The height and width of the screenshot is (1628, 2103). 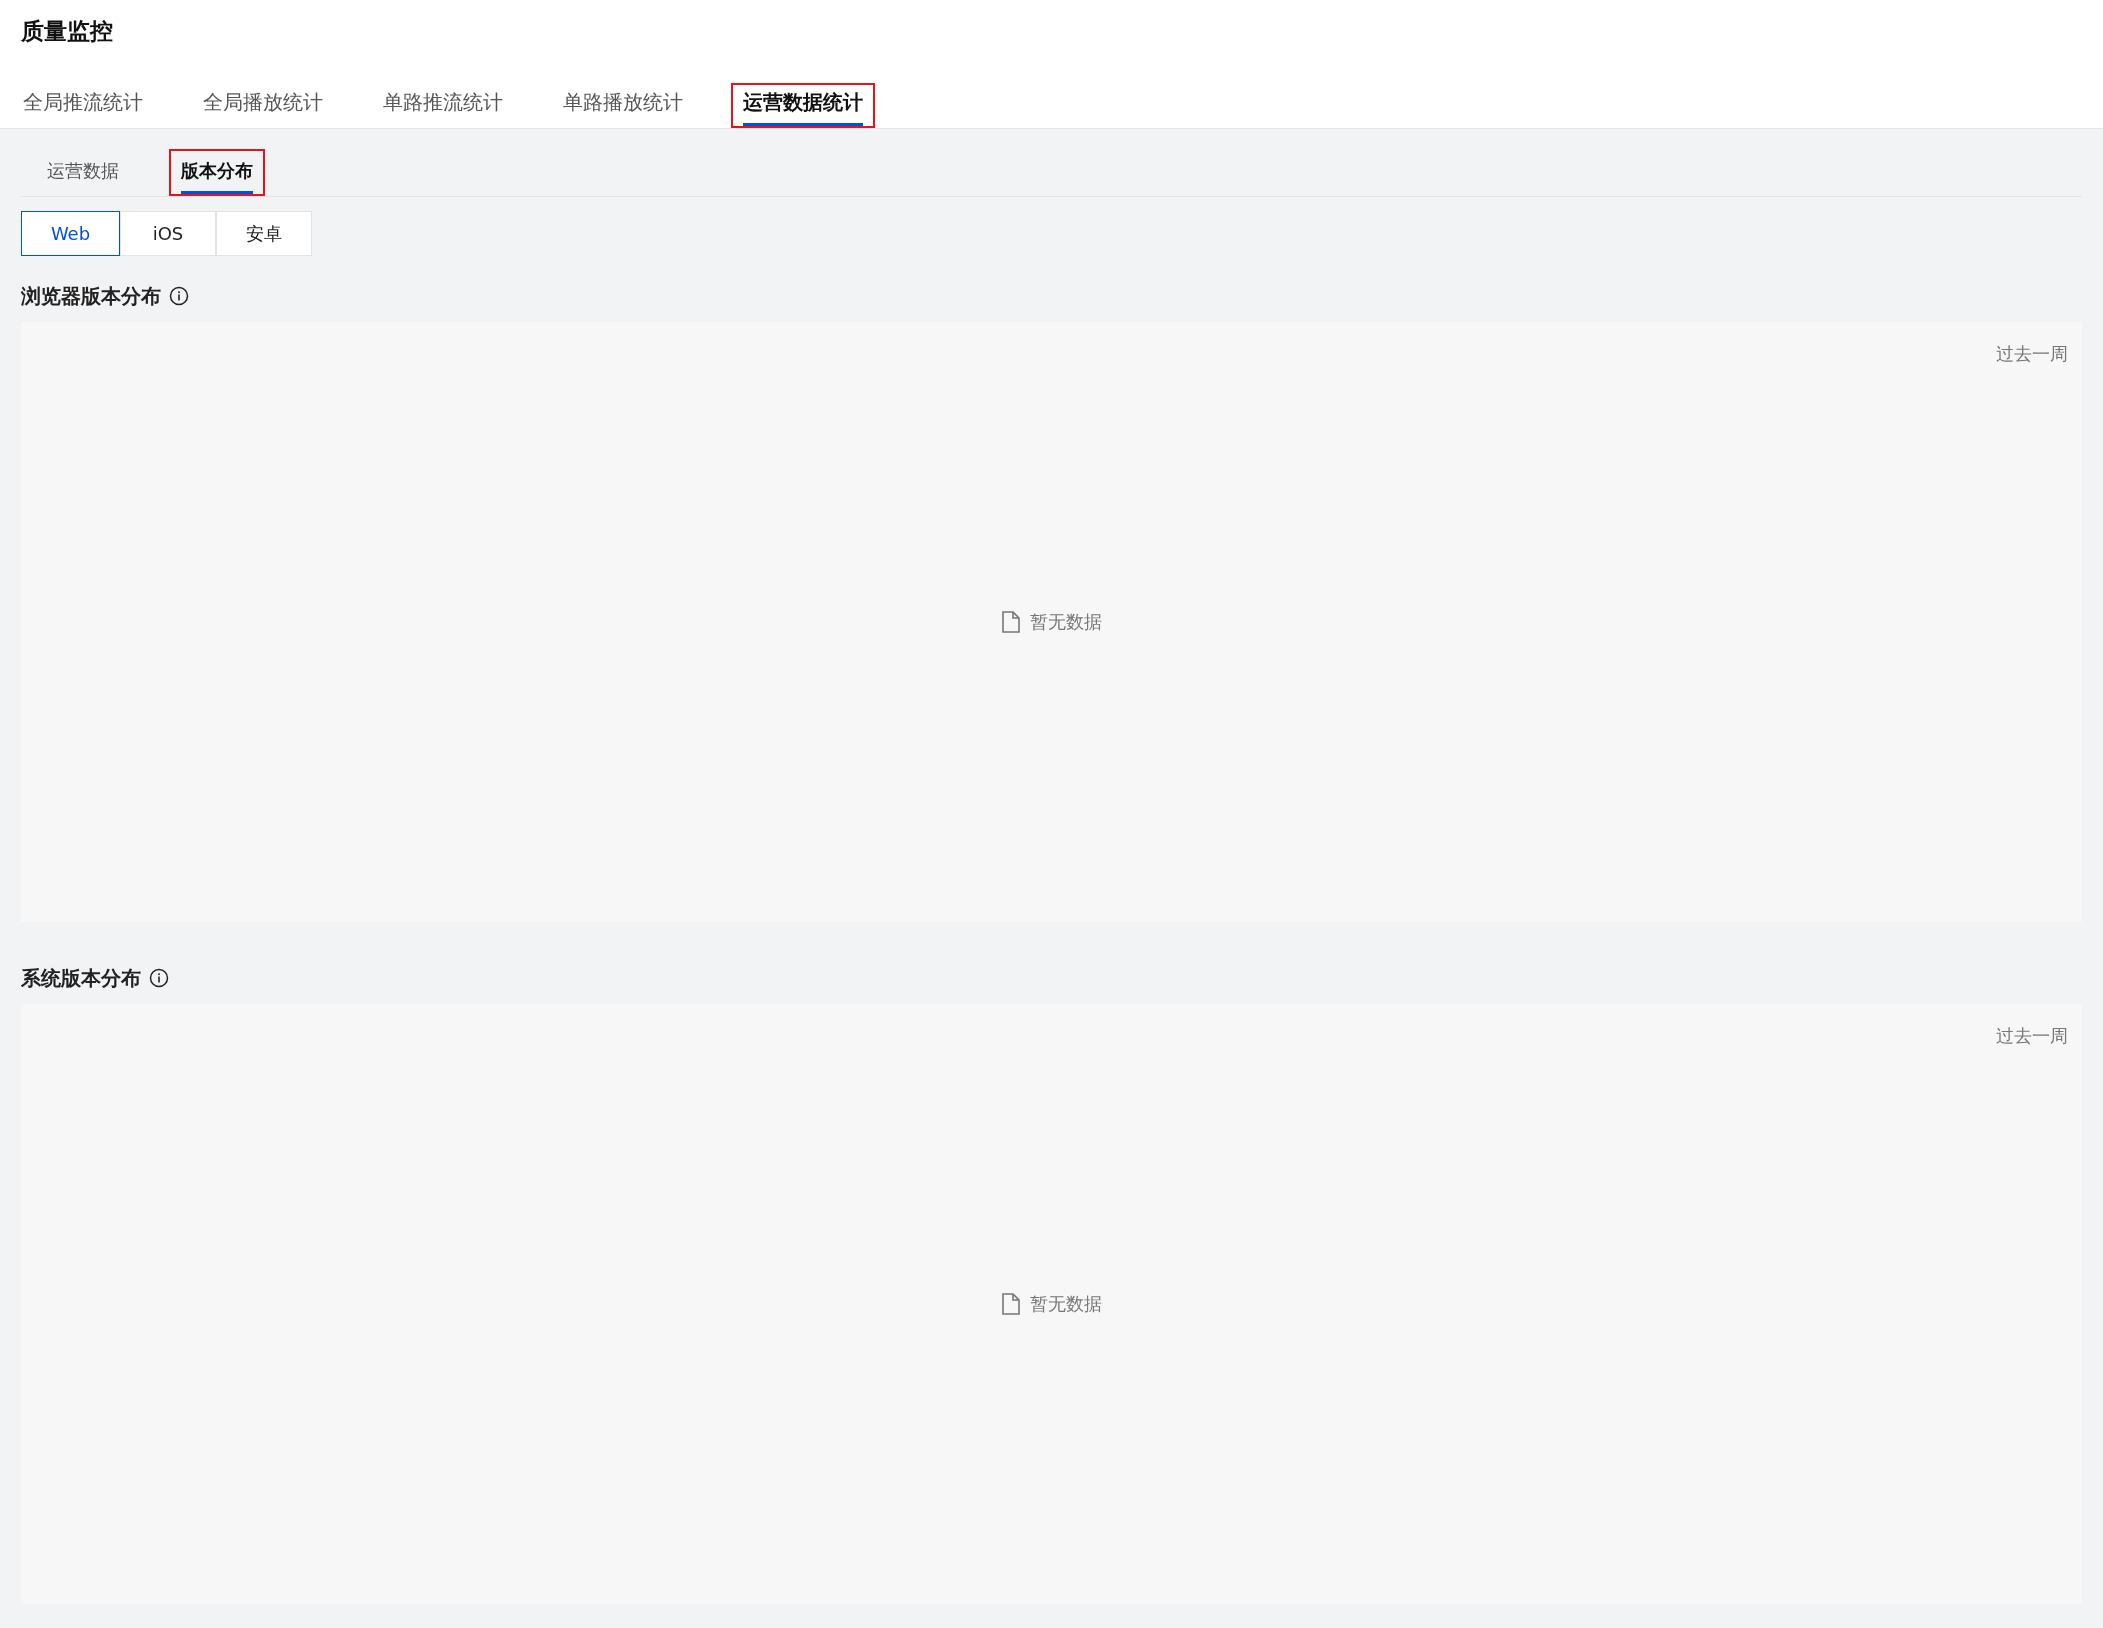 What do you see at coordinates (70, 233) in the screenshot?
I see `platform-button: Web` at bounding box center [70, 233].